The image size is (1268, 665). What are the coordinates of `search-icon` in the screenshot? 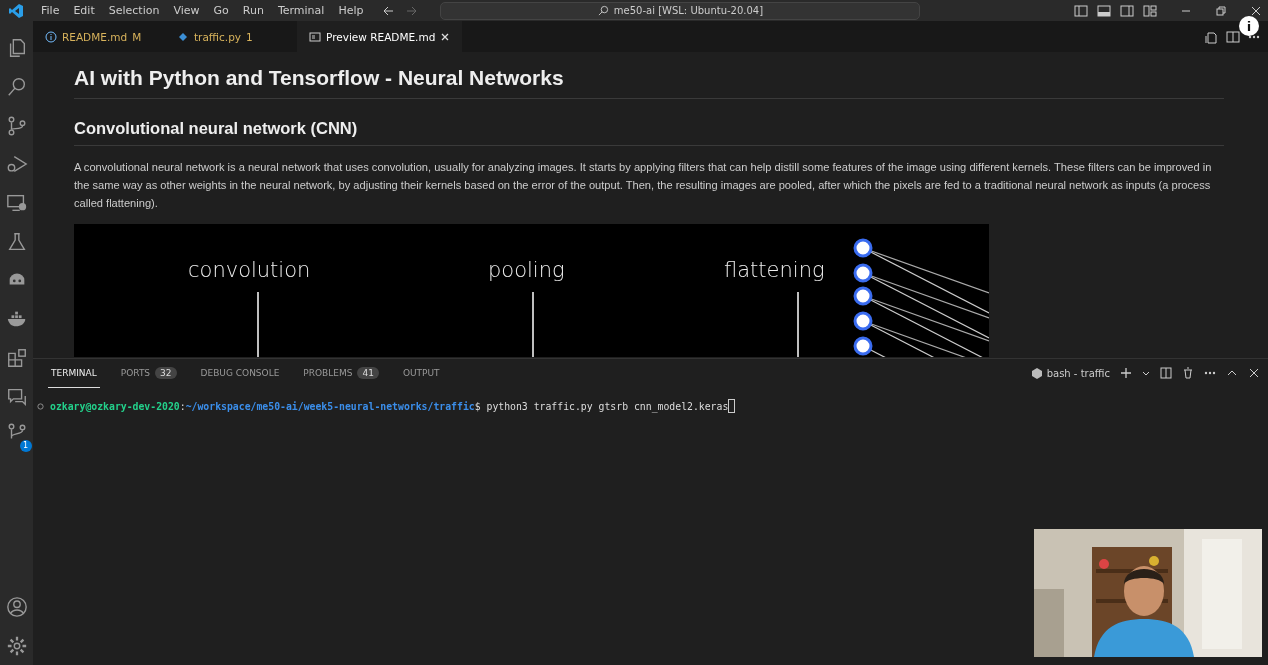 It's located at (603, 10).